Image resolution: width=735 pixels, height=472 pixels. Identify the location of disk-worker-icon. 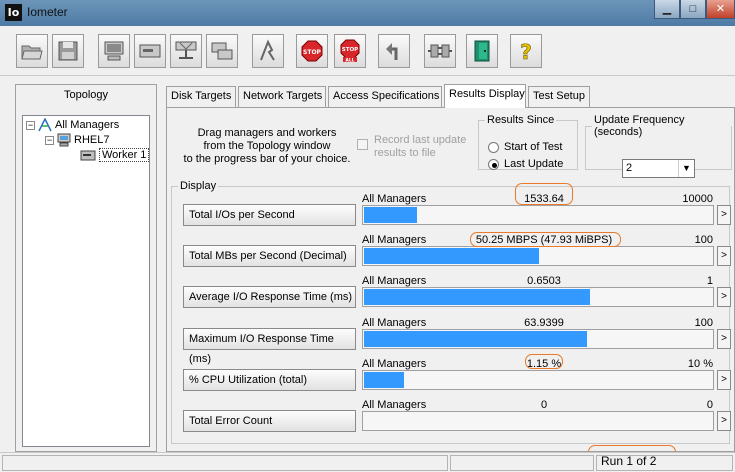
(88, 155).